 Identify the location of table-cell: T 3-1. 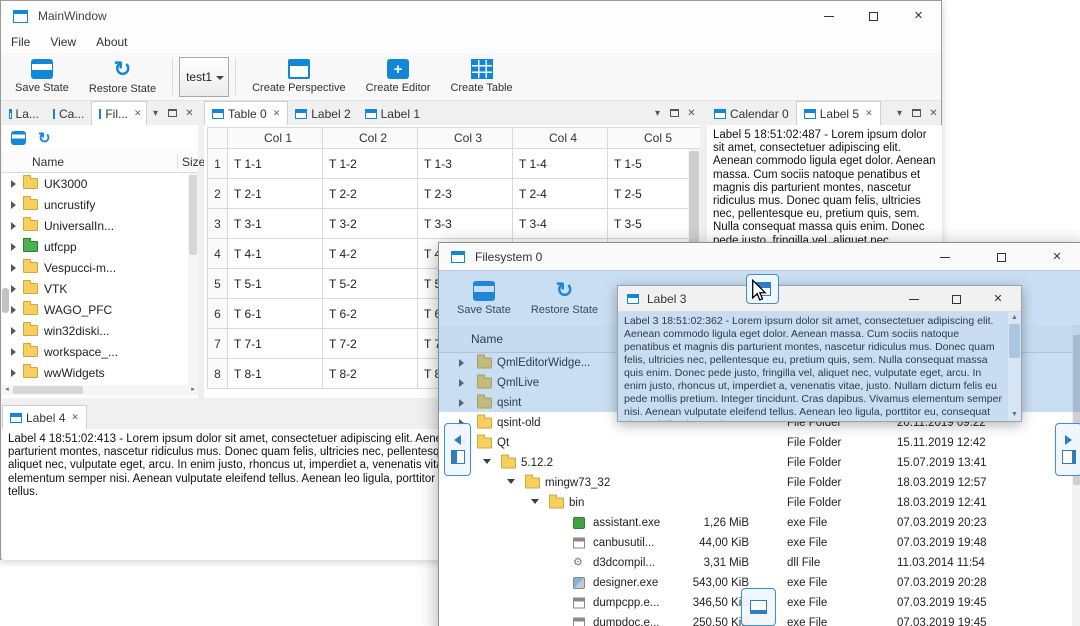
(275, 224).